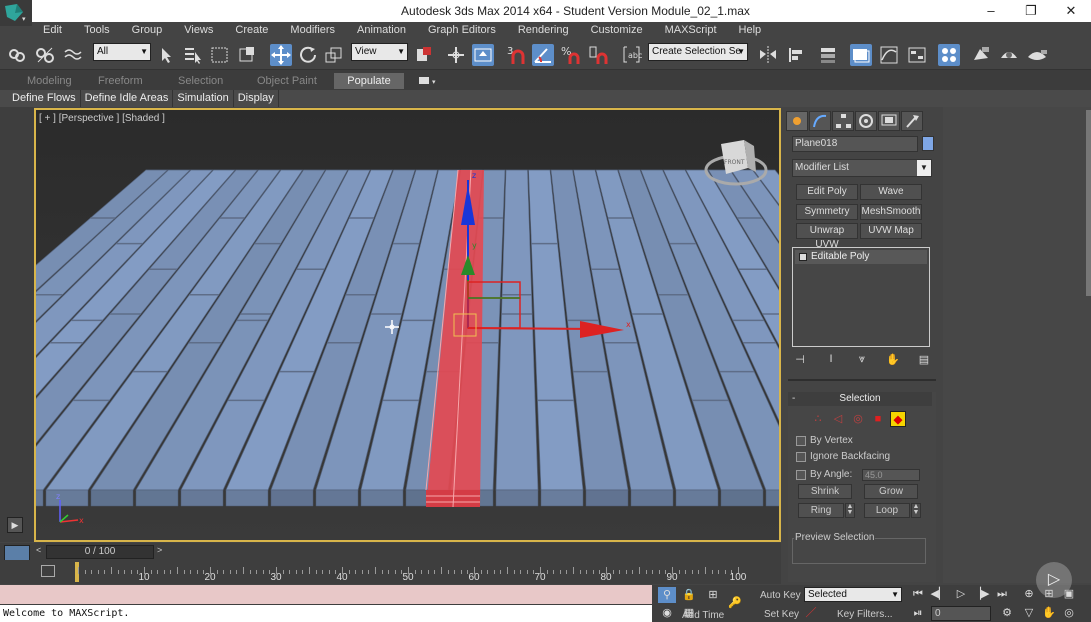 The width and height of the screenshot is (1091, 622). I want to click on tab-object-paint: Object Paint, so click(287, 81).